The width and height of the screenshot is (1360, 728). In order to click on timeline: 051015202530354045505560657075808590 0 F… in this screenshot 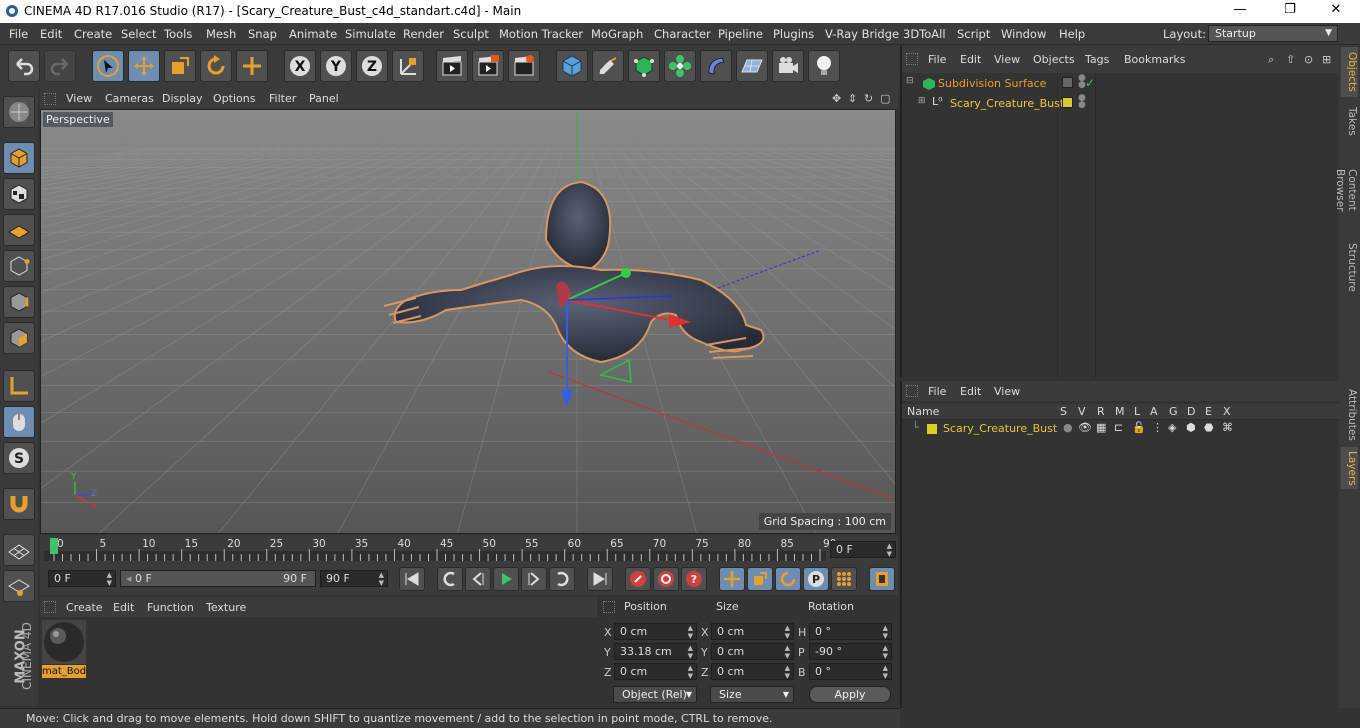, I will do `click(469, 550)`.